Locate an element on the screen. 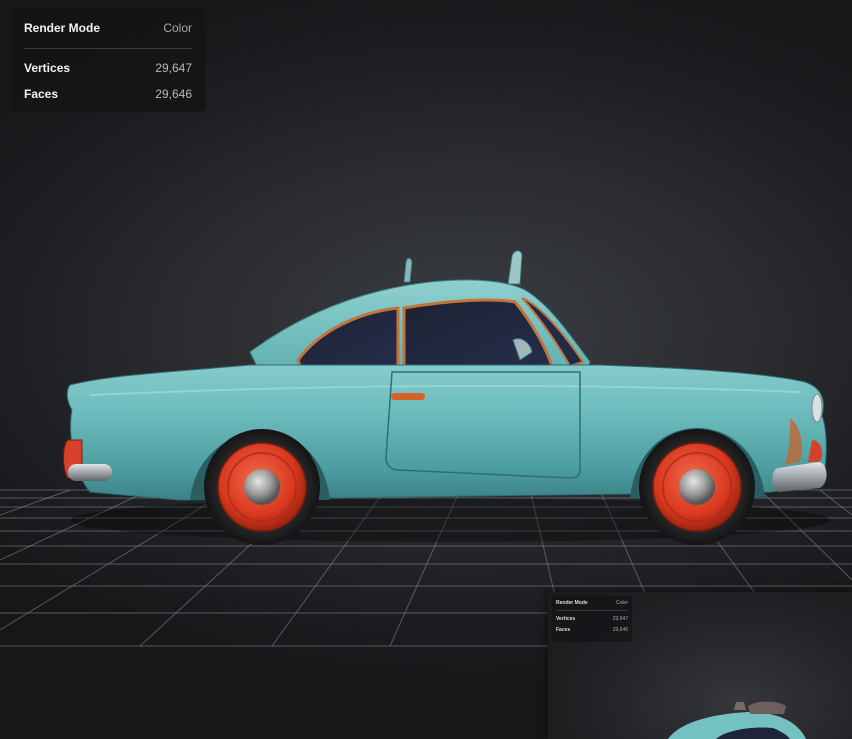 Image resolution: width=852 pixels, height=739 pixels. thumbnail-roof-rack is located at coordinates (767, 707).